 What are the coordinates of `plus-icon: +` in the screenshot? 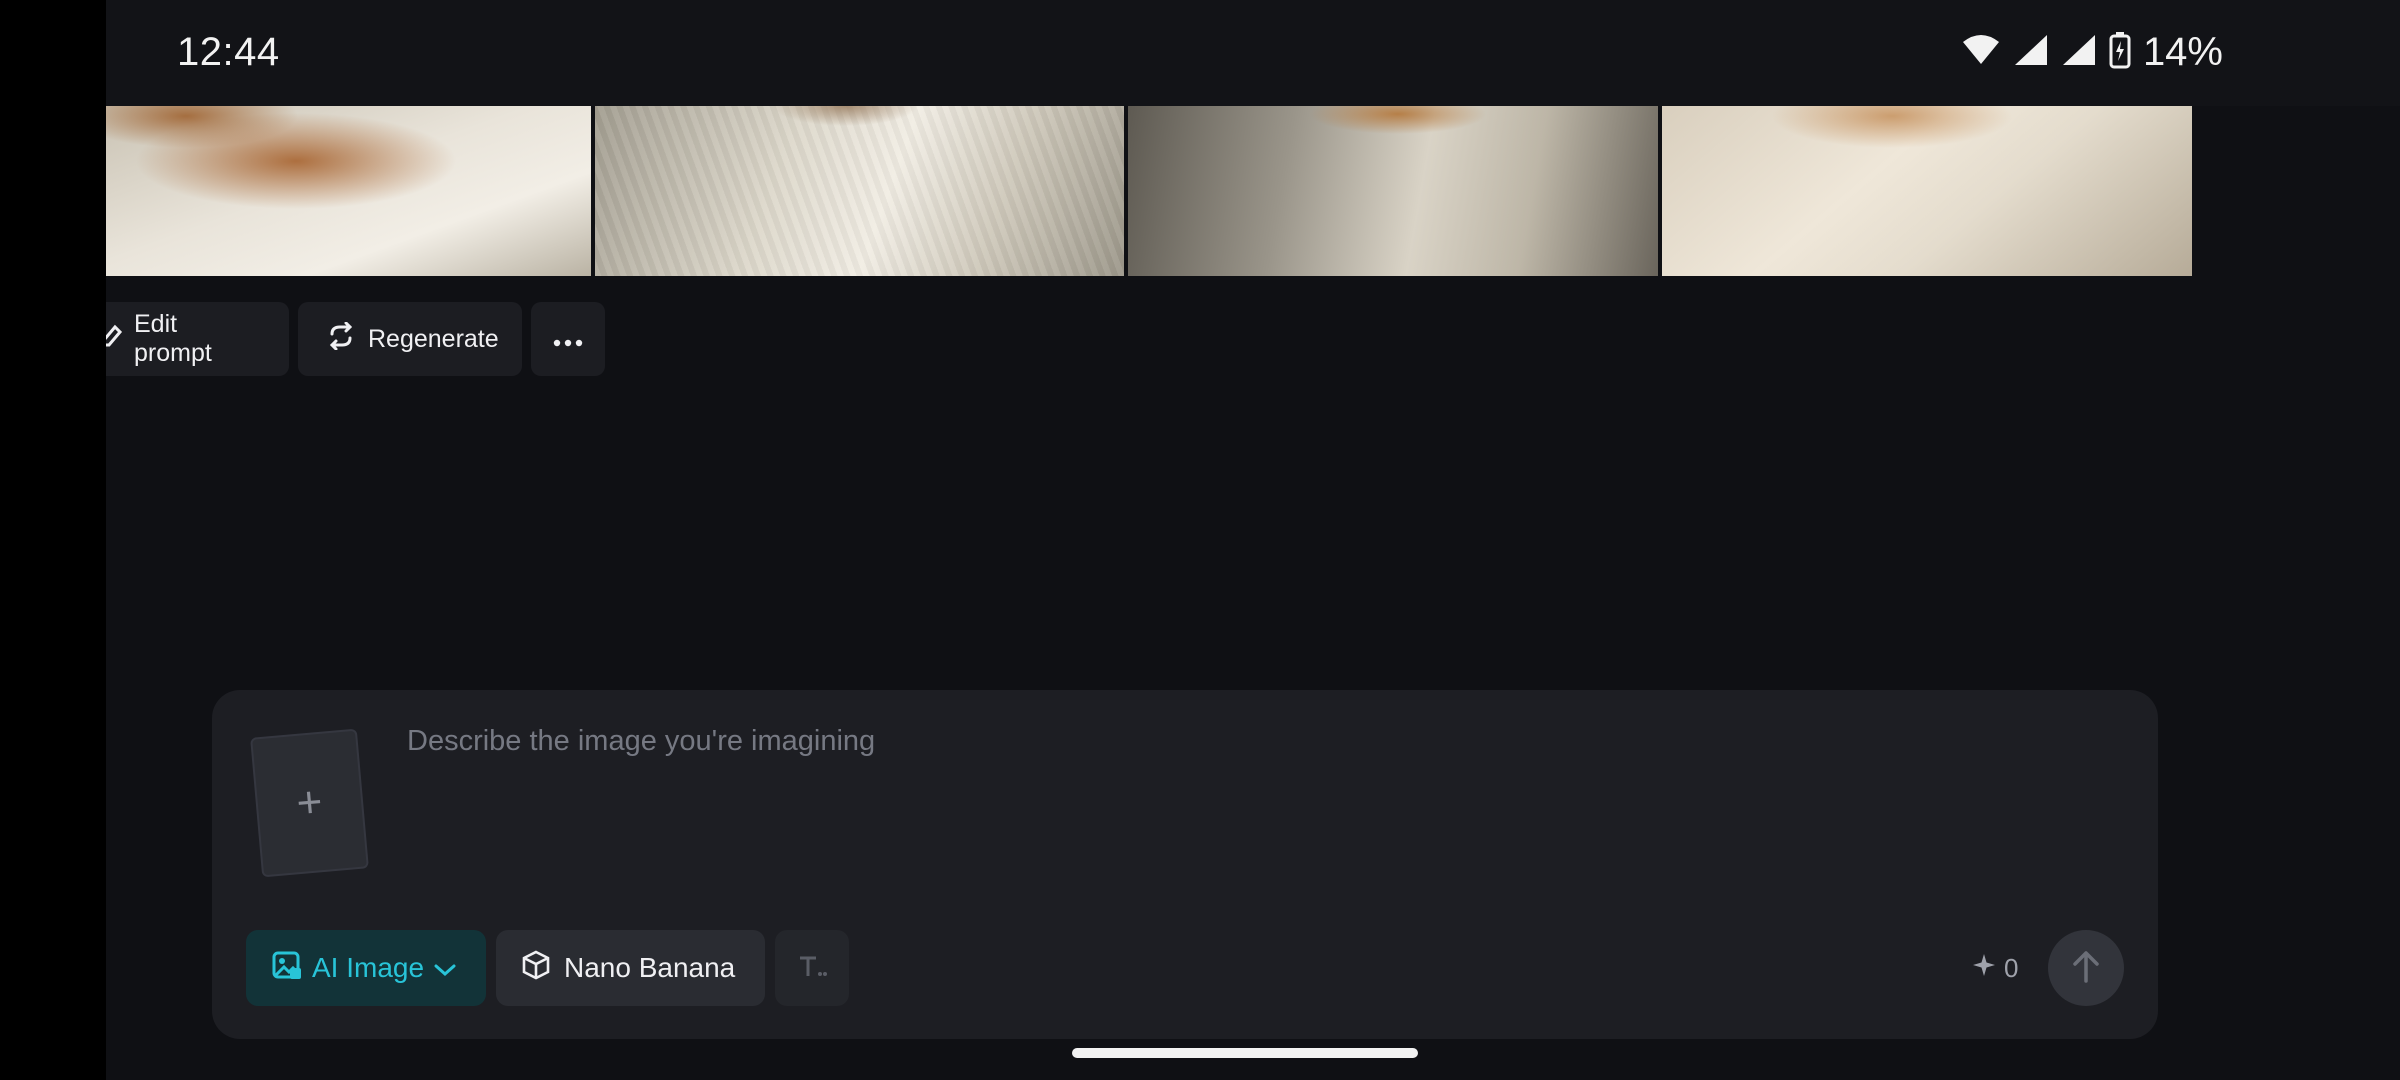 It's located at (309, 802).